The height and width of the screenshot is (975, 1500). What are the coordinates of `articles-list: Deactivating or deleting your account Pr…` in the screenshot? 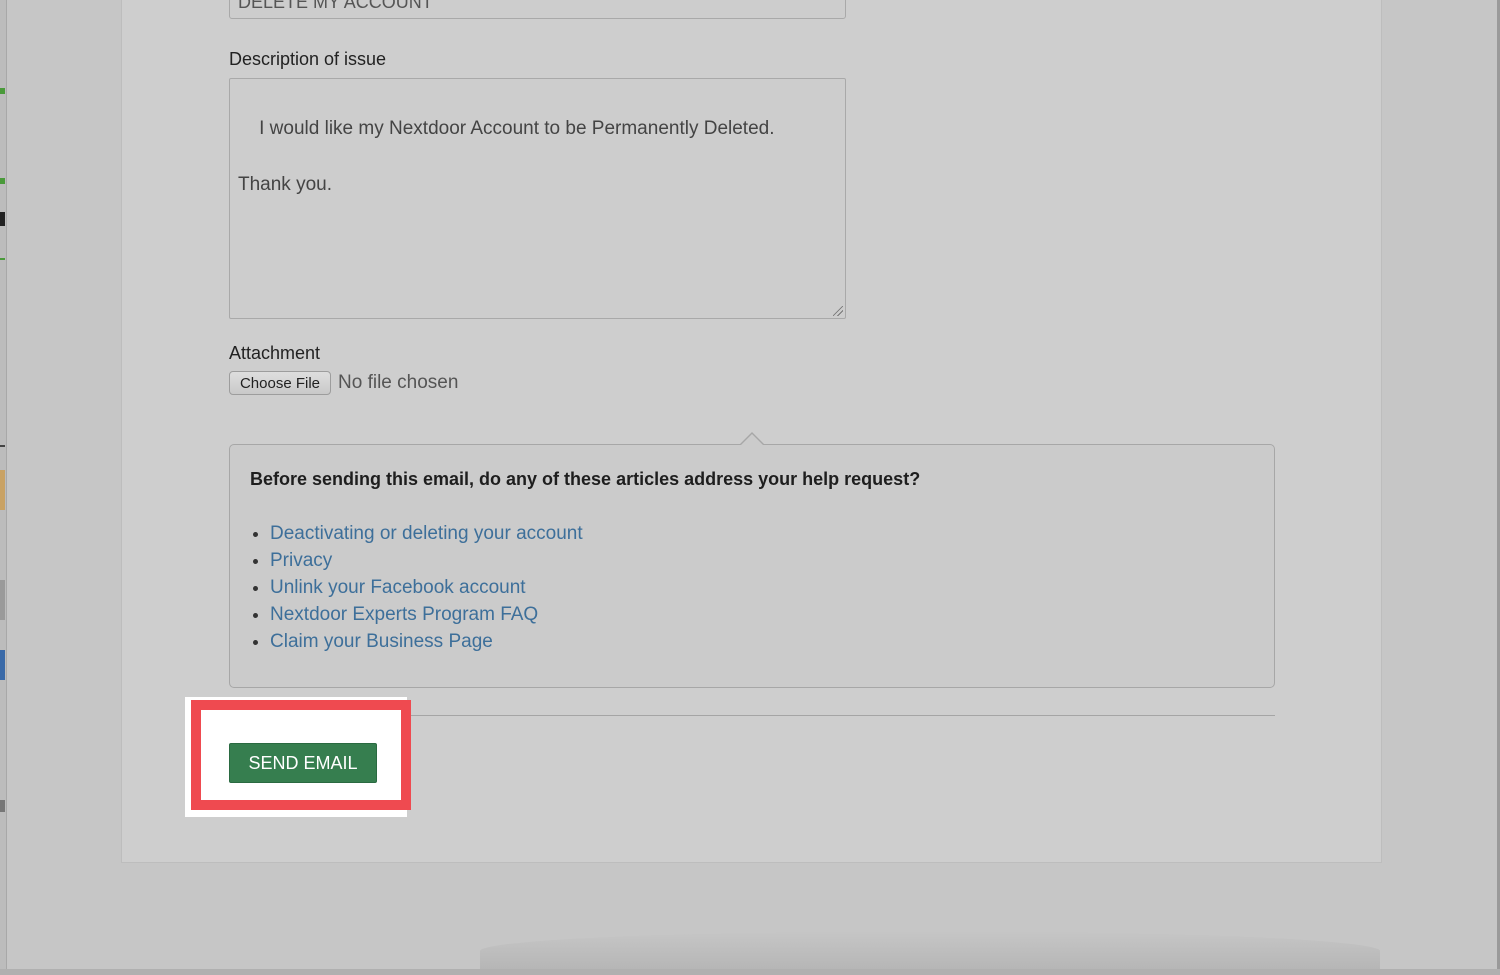 It's located at (416, 587).